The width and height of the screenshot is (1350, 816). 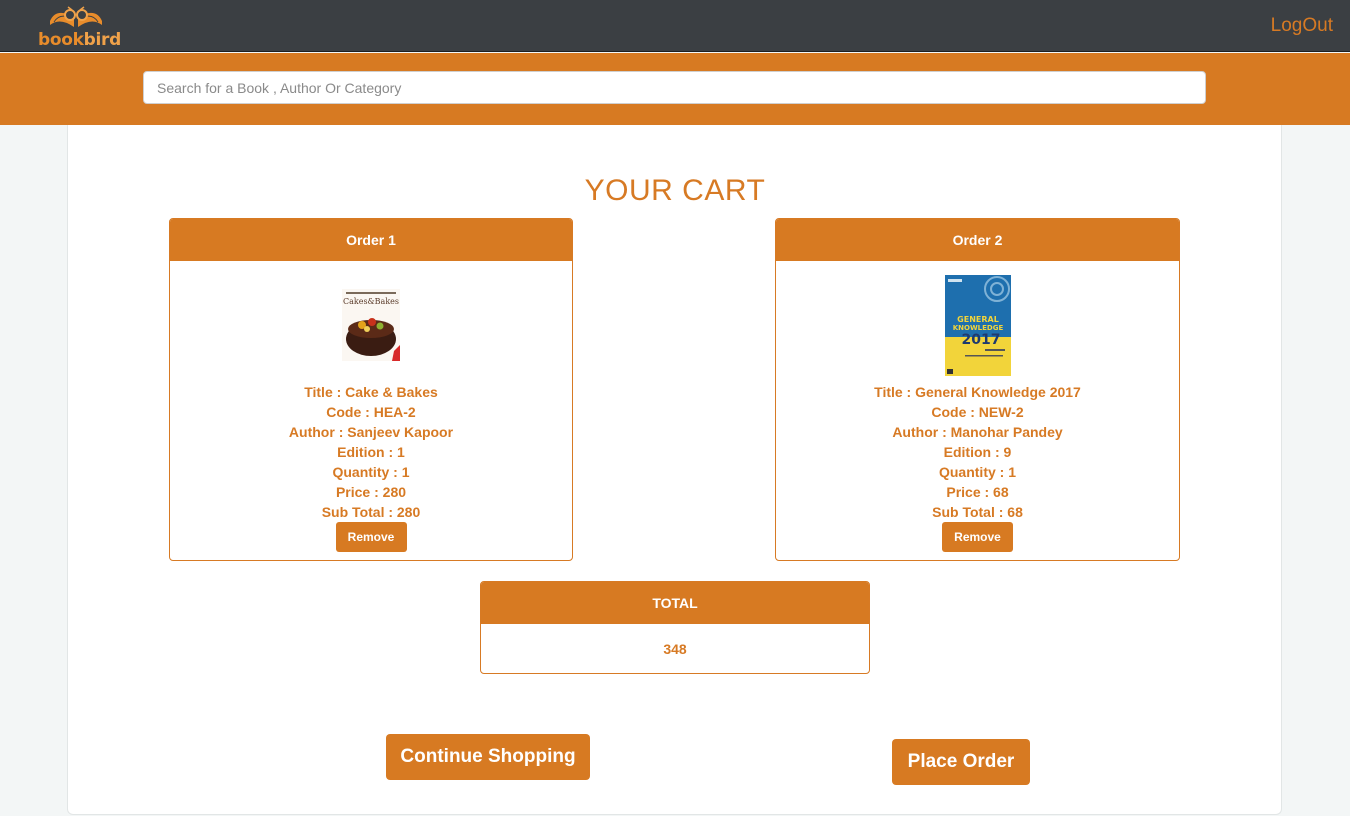 What do you see at coordinates (371, 452) in the screenshot?
I see `book-edition: Edition : 1` at bounding box center [371, 452].